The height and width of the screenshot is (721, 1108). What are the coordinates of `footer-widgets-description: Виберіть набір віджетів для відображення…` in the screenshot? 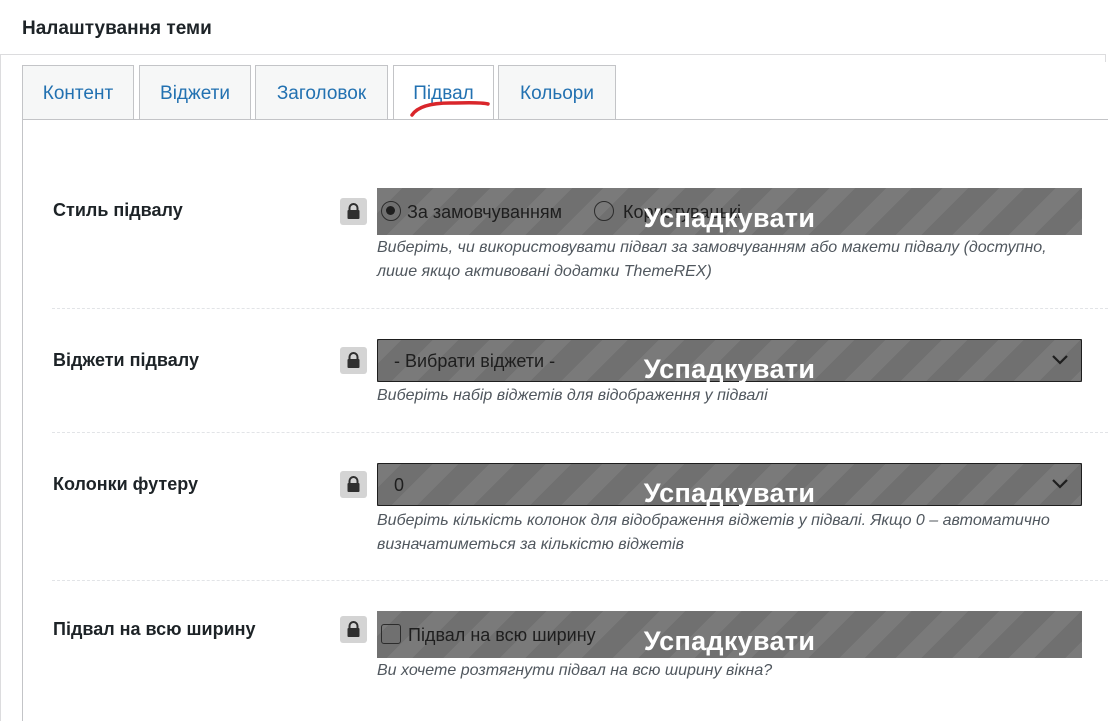 It's located at (572, 395).